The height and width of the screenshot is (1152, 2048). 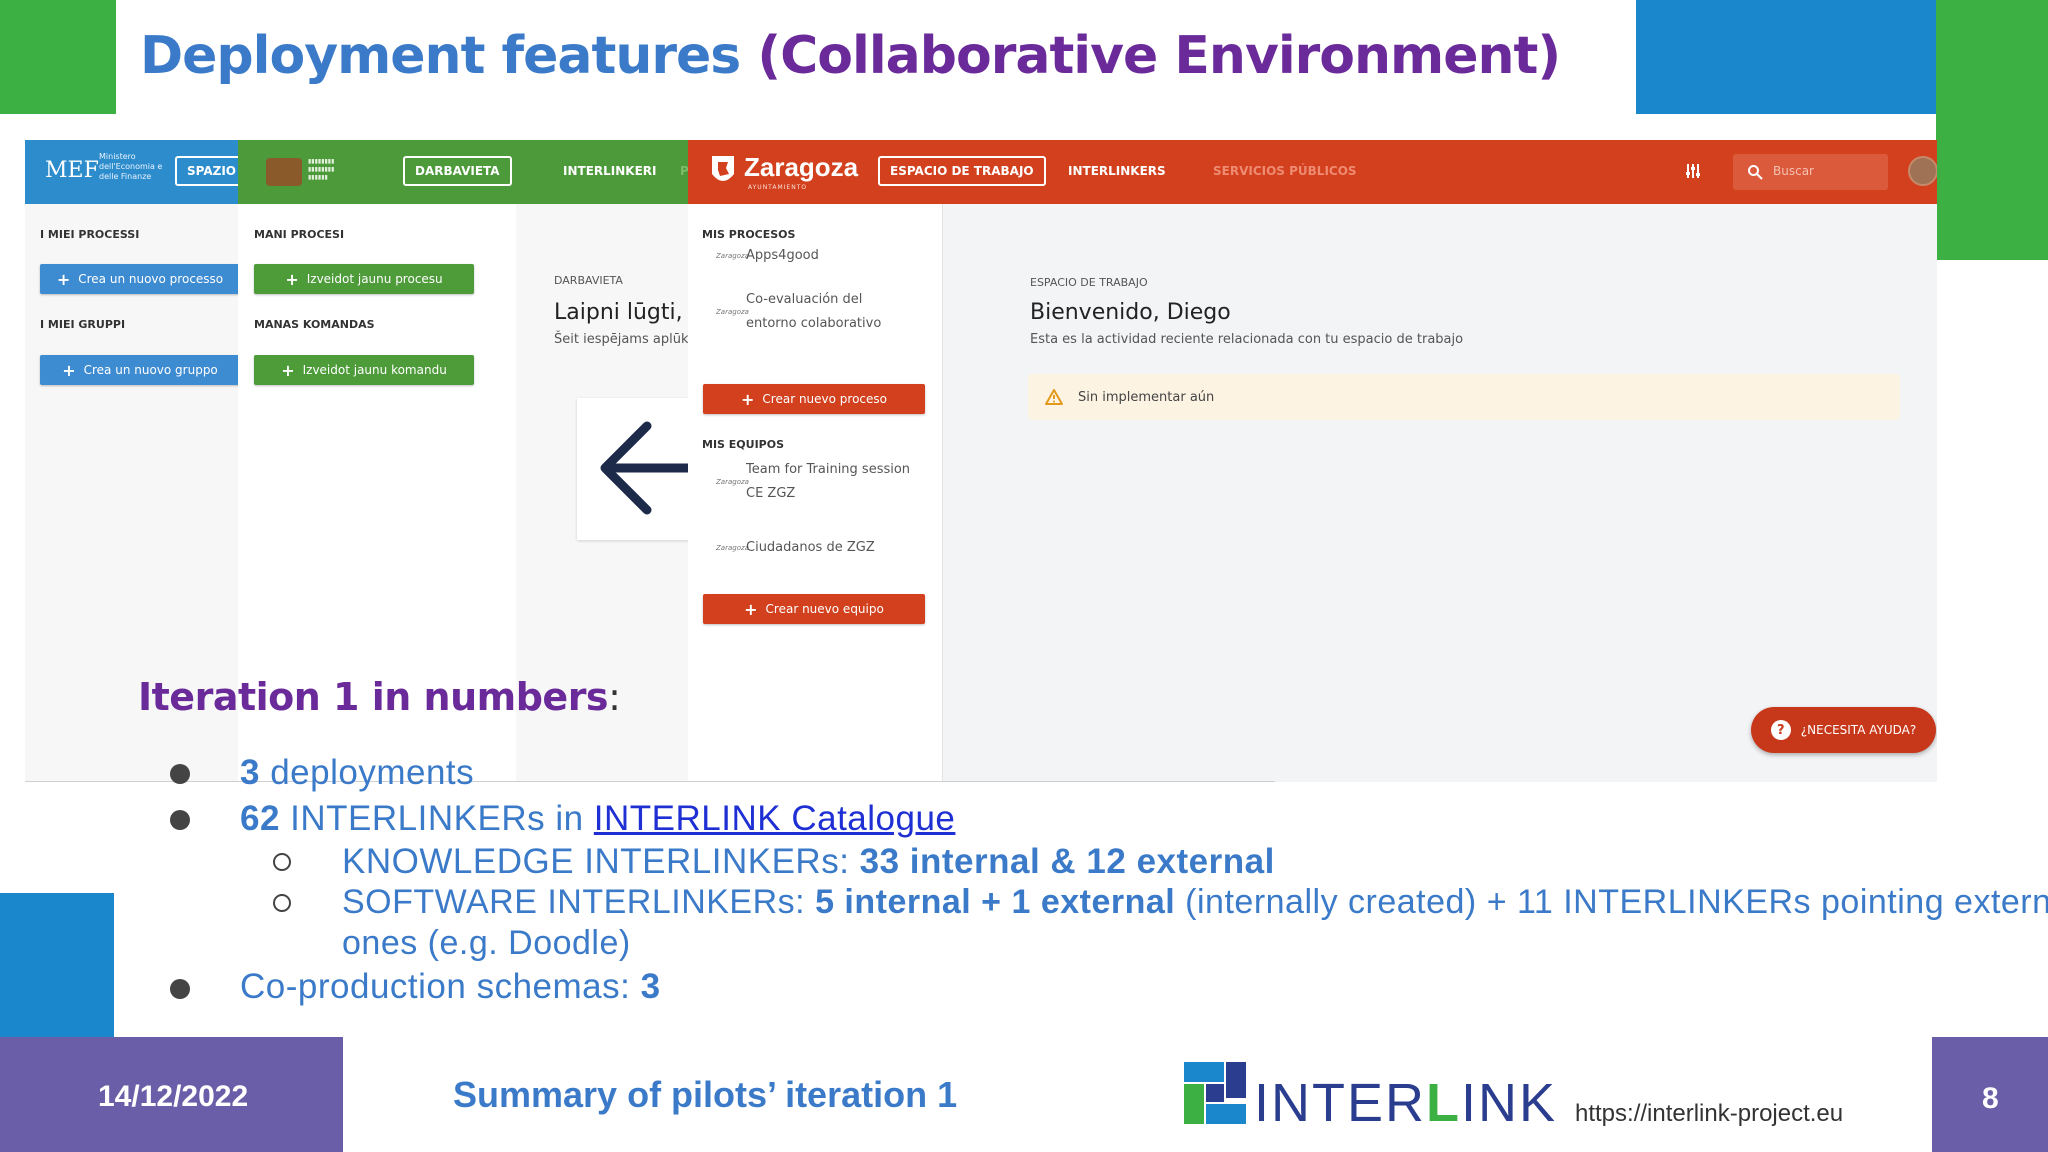 What do you see at coordinates (1922, 171) in the screenshot?
I see `user-avatar` at bounding box center [1922, 171].